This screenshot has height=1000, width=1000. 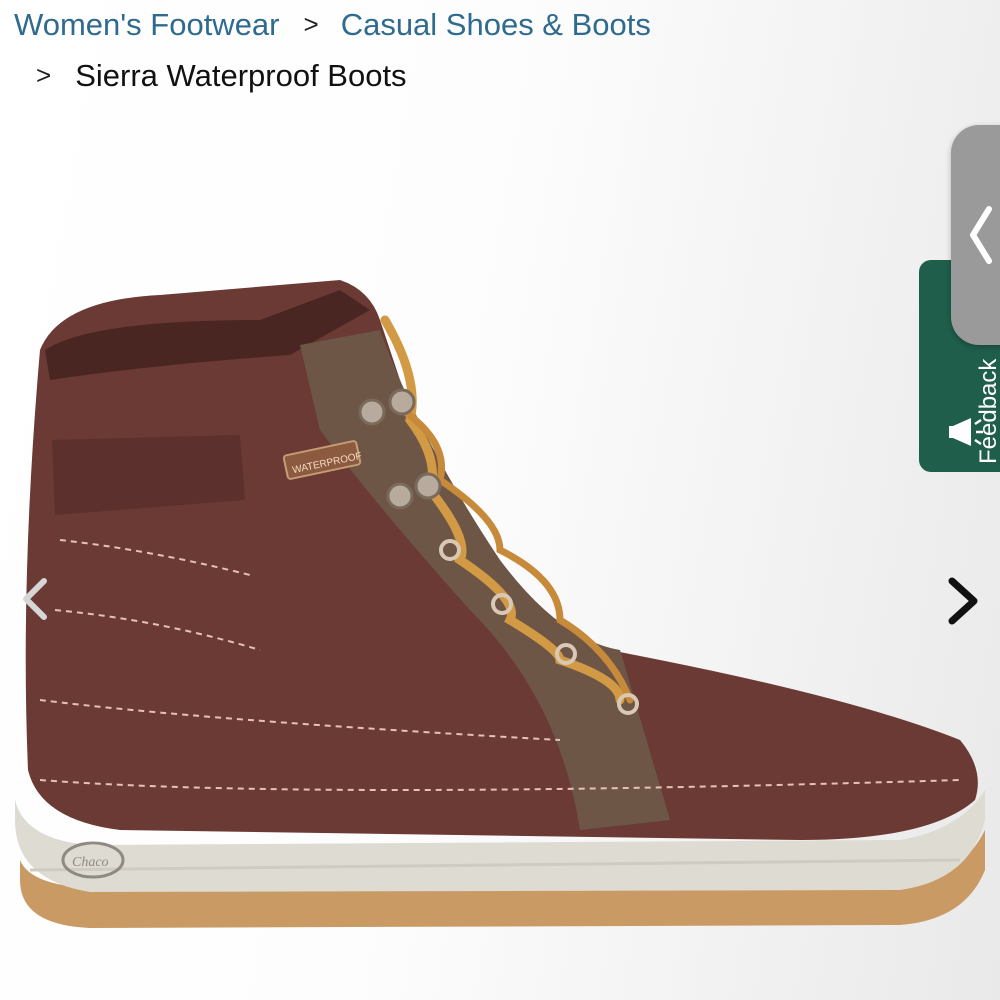 I want to click on breadcrumb-link-womens-footwear: Women's Footwear, so click(x=147, y=24).